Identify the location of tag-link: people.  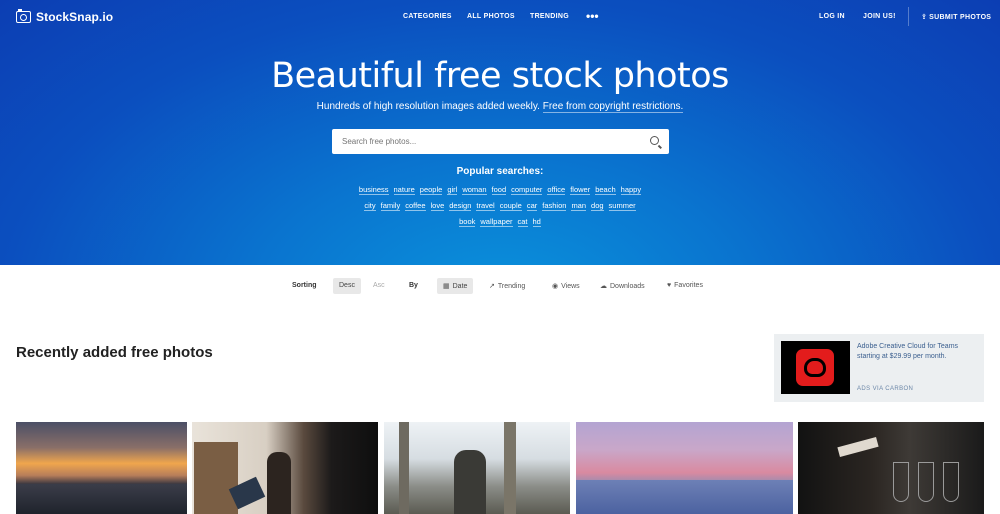
(431, 190).